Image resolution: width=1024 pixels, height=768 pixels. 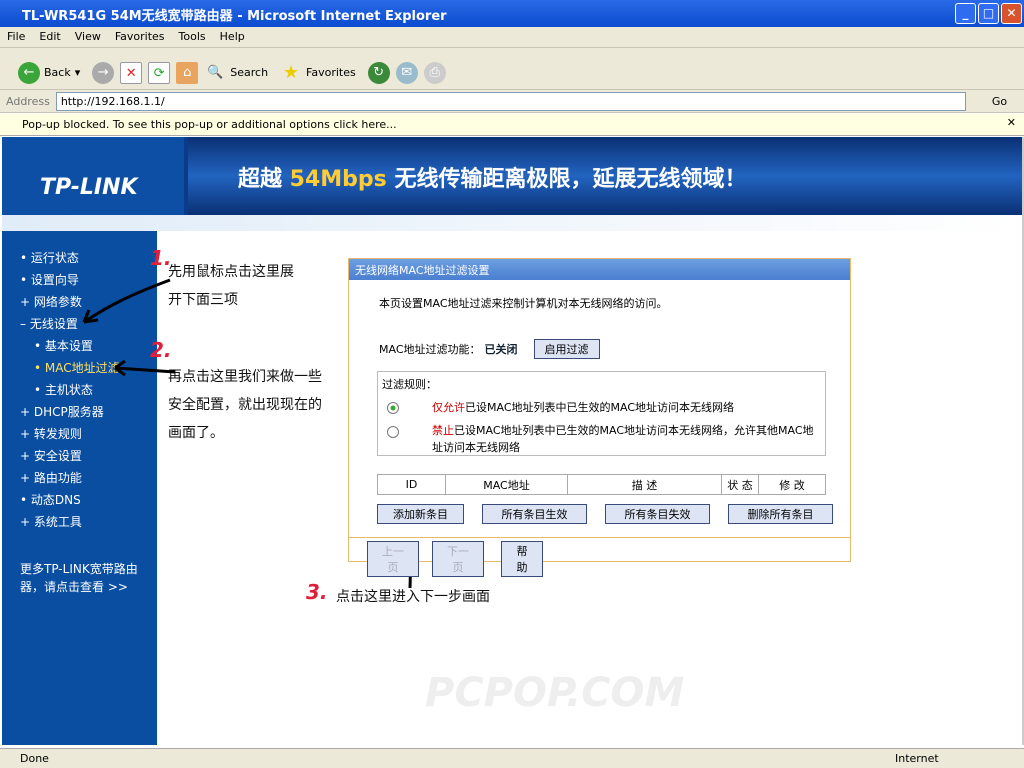 I want to click on mac-table: ID MAC地址描 述状 态修 改, so click(x=601, y=484).